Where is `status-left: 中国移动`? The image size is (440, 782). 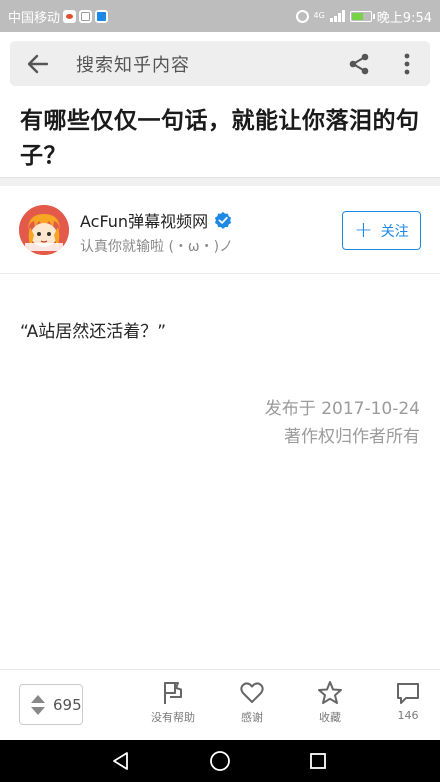 status-left: 中国移动 is located at coordinates (58, 16).